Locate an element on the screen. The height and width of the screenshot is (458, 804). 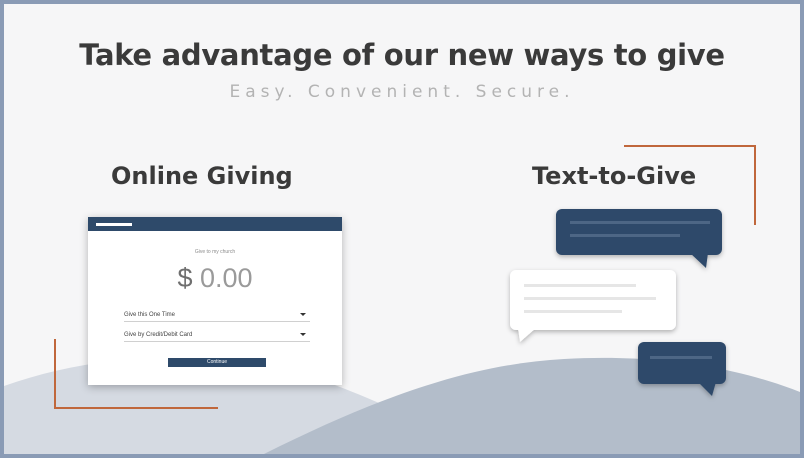
message-bubble-incoming is located at coordinates (639, 238).